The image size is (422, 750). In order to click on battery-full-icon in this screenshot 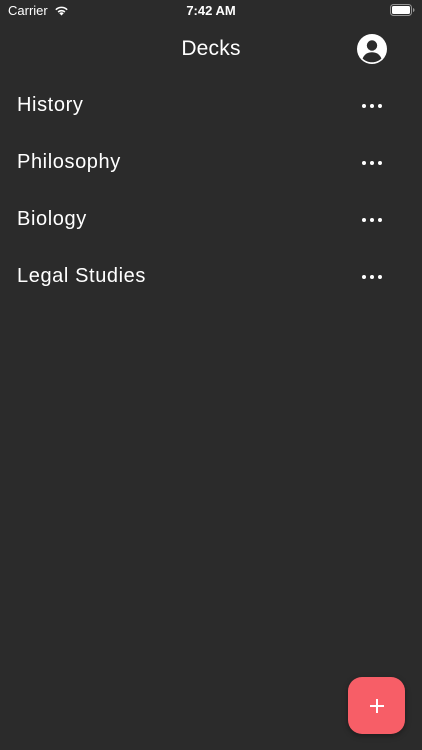, I will do `click(402, 10)`.